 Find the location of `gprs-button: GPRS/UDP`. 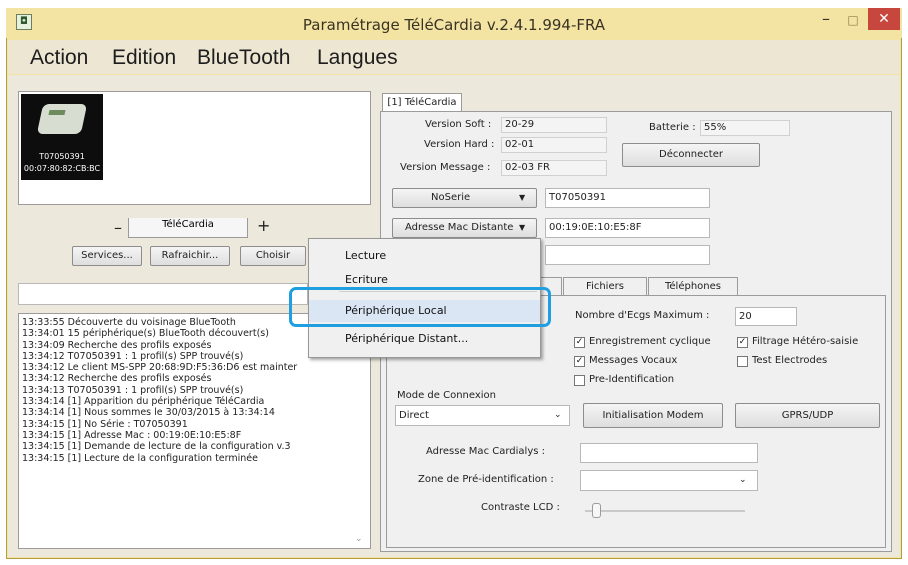

gprs-button: GPRS/UDP is located at coordinates (807, 415).